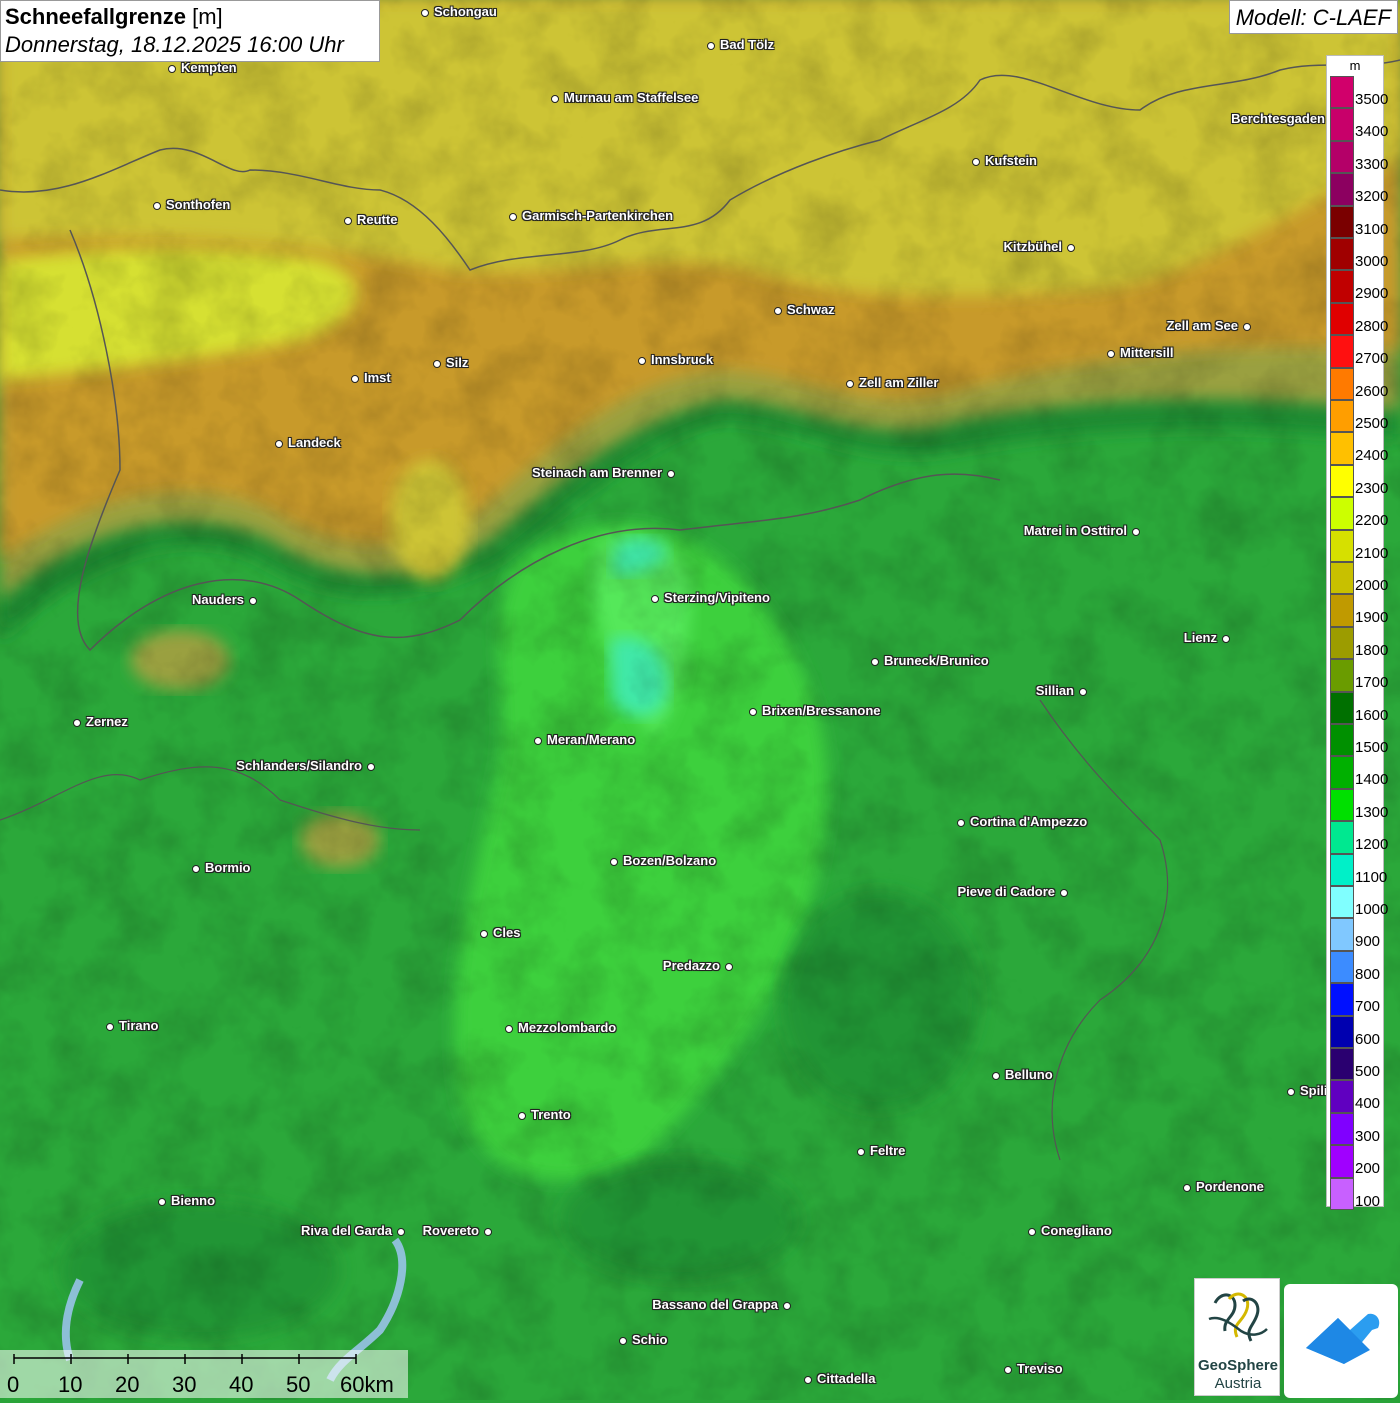  I want to click on legend-label: 3300, so click(1372, 164).